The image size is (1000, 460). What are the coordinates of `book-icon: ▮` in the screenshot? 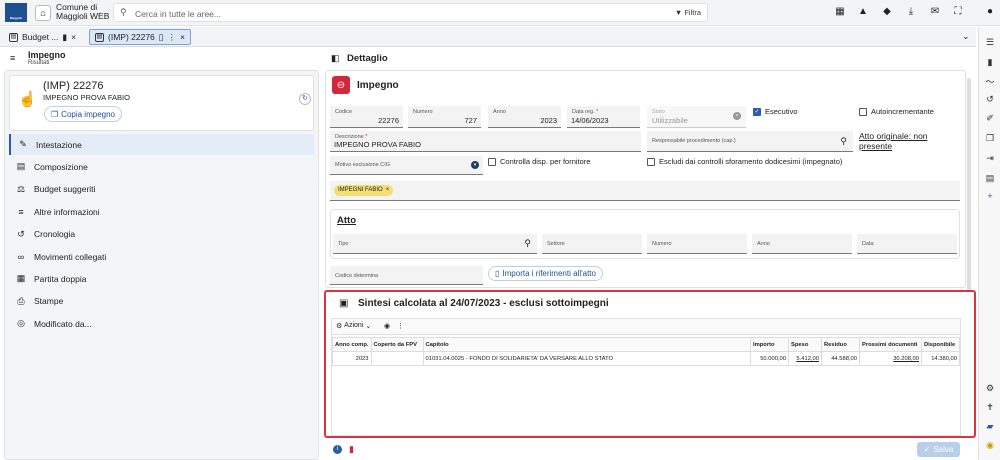 It's located at (989, 62).